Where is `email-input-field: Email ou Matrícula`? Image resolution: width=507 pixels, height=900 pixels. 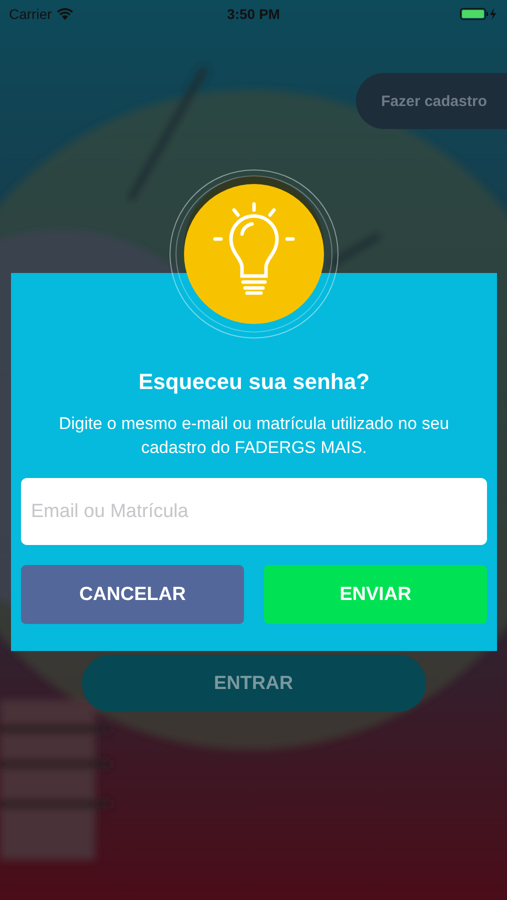 email-input-field: Email ou Matrícula is located at coordinates (254, 511).